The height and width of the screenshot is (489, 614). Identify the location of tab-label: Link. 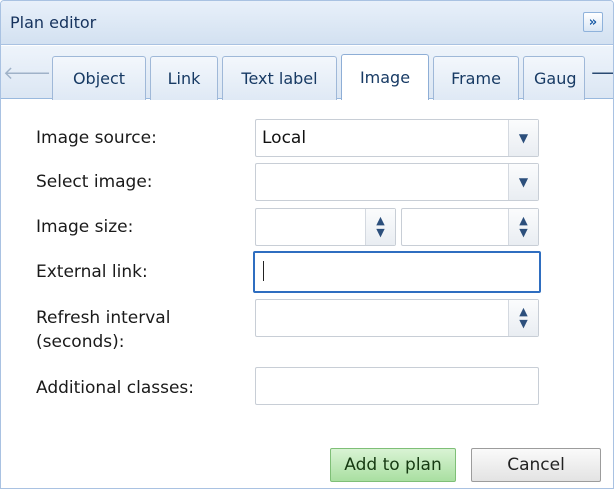
(184, 78).